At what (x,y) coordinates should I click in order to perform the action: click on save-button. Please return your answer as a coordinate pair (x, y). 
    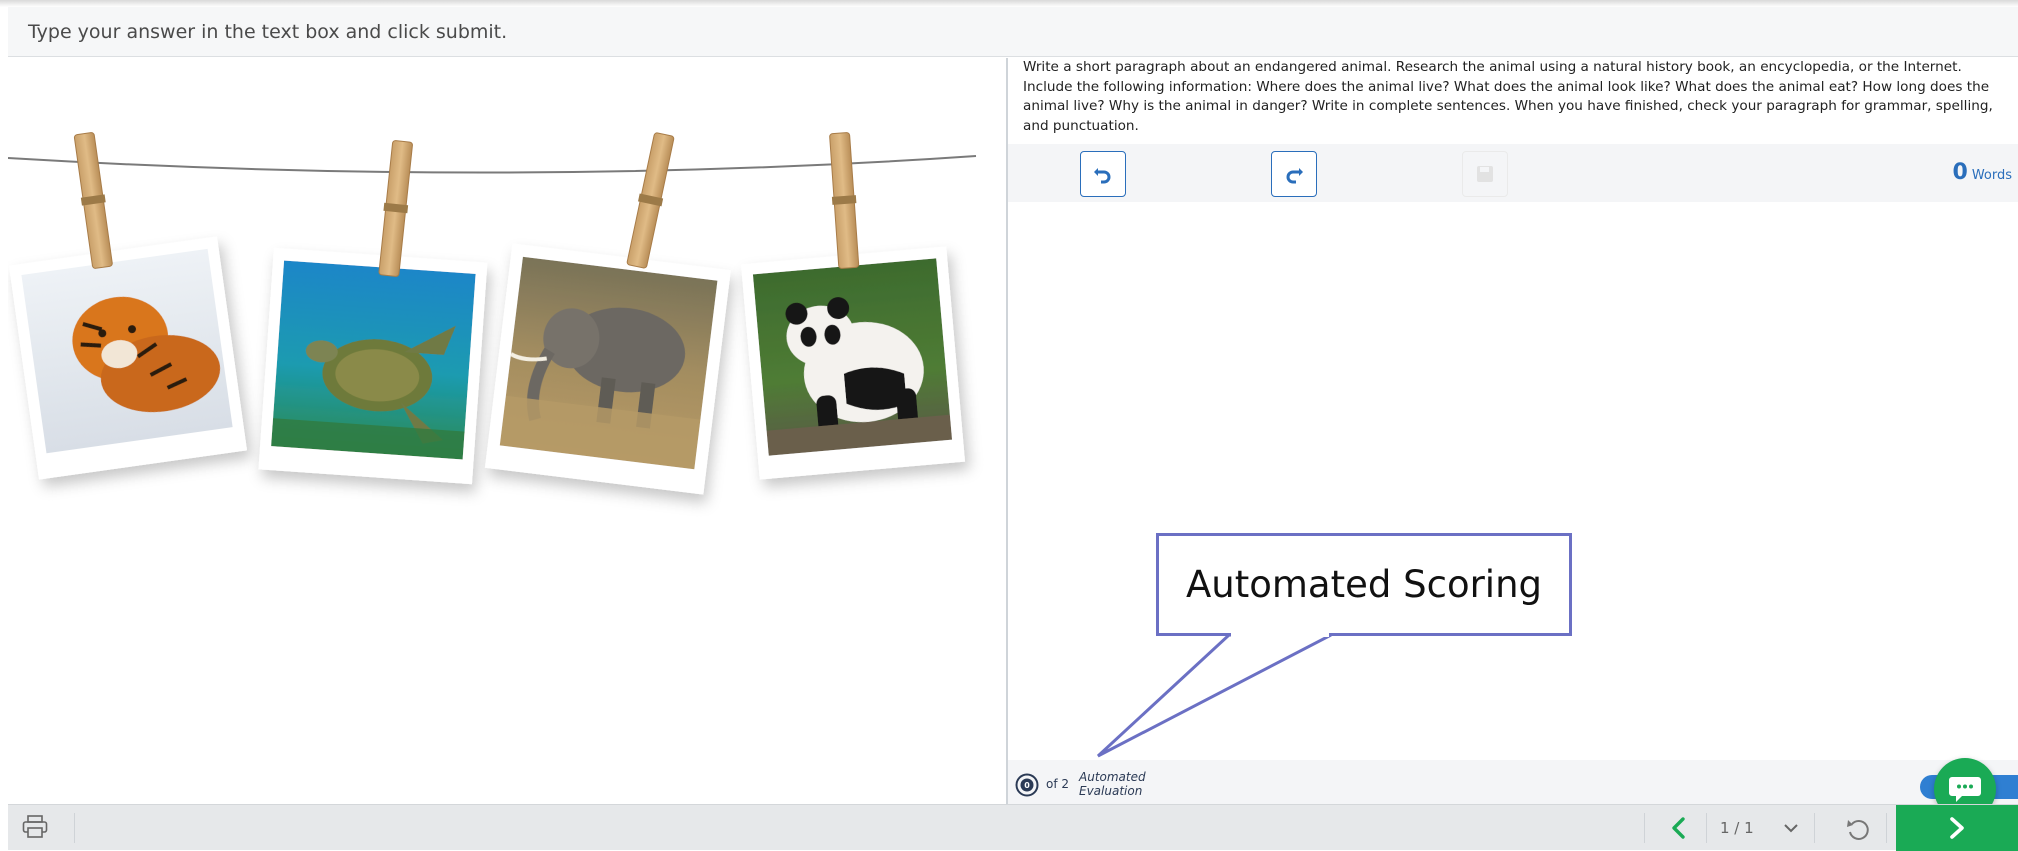
    Looking at the image, I should click on (1485, 174).